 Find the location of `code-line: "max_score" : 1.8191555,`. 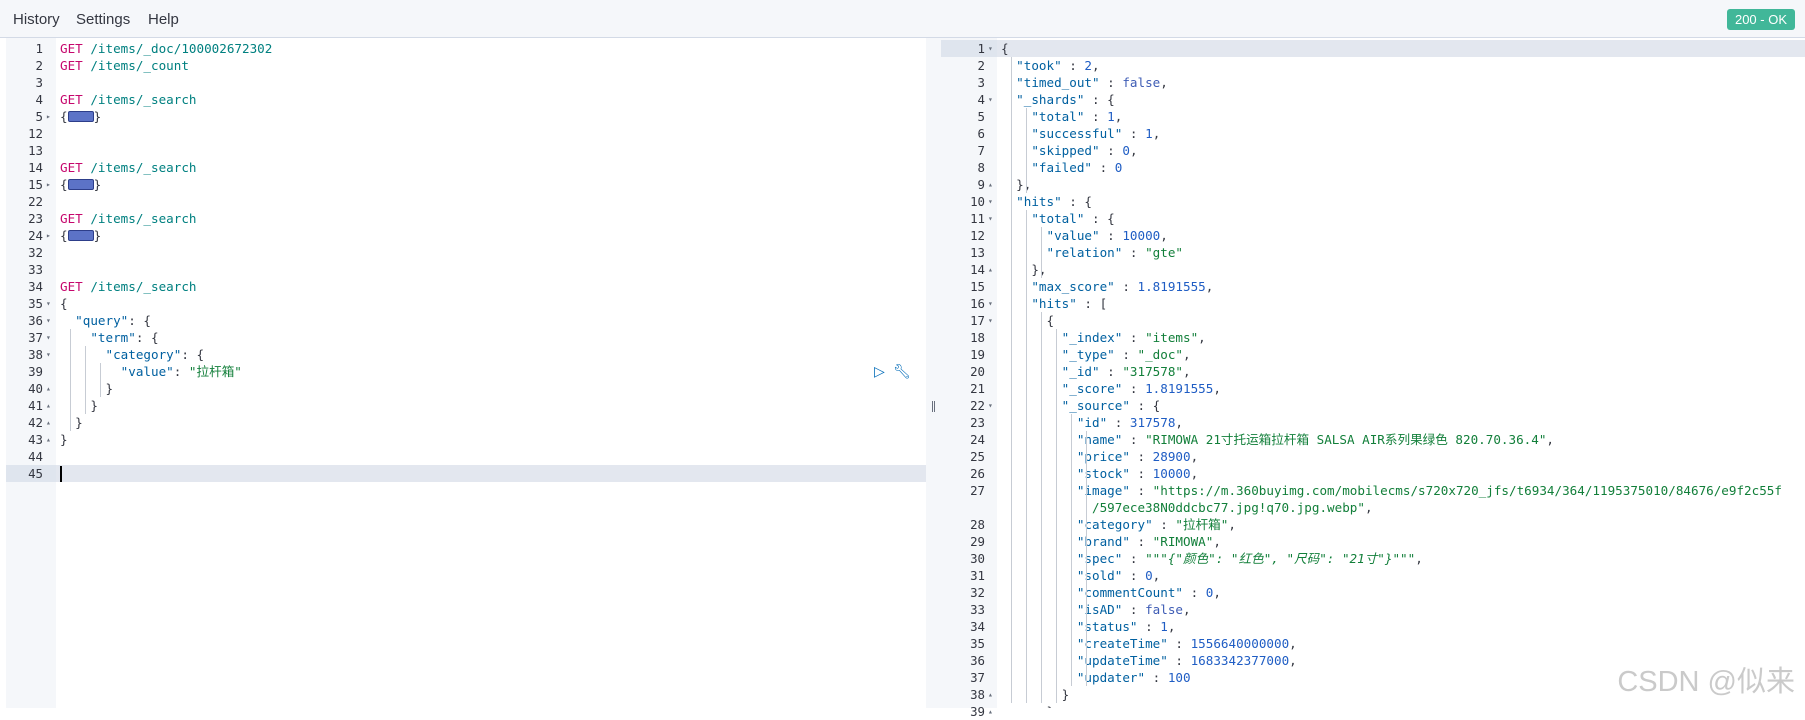

code-line: "max_score" : 1.8191555, is located at coordinates (1107, 286).